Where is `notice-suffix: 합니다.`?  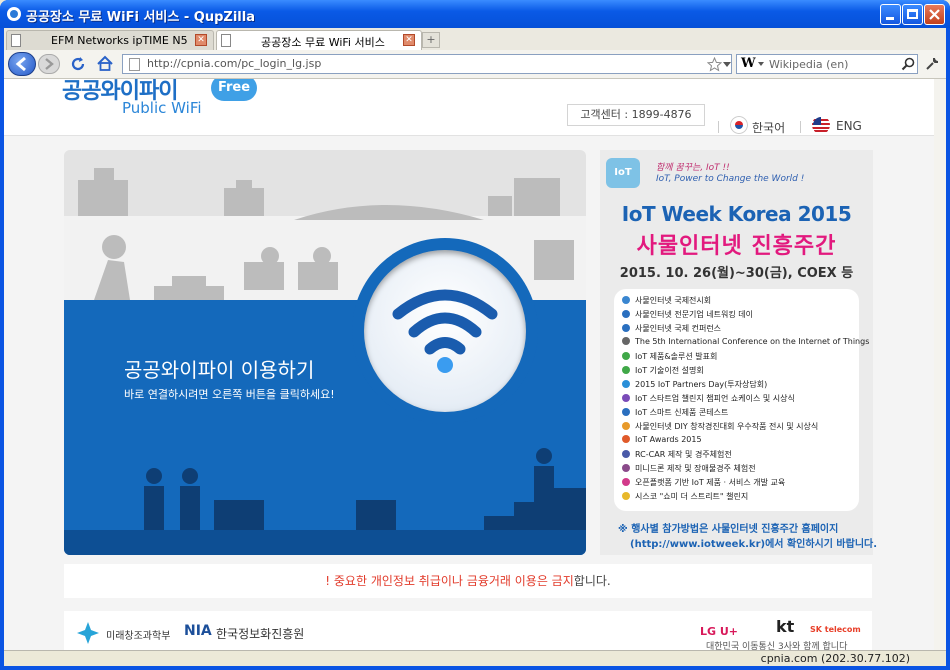
notice-suffix: 합니다. is located at coordinates (592, 581).